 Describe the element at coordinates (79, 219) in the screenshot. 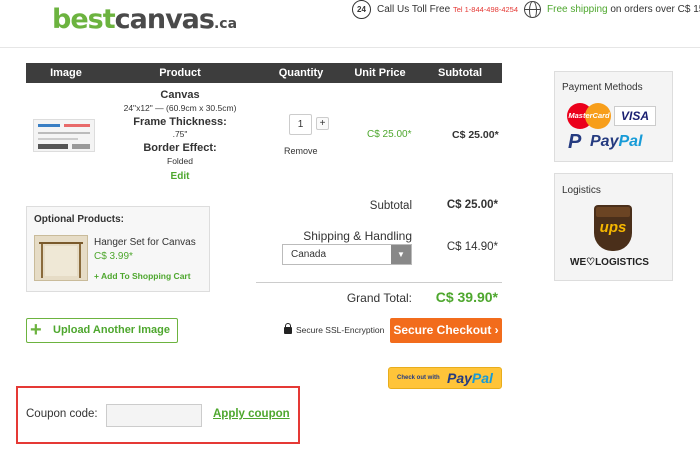

I see `optional-products-title: Optional Products:` at that location.